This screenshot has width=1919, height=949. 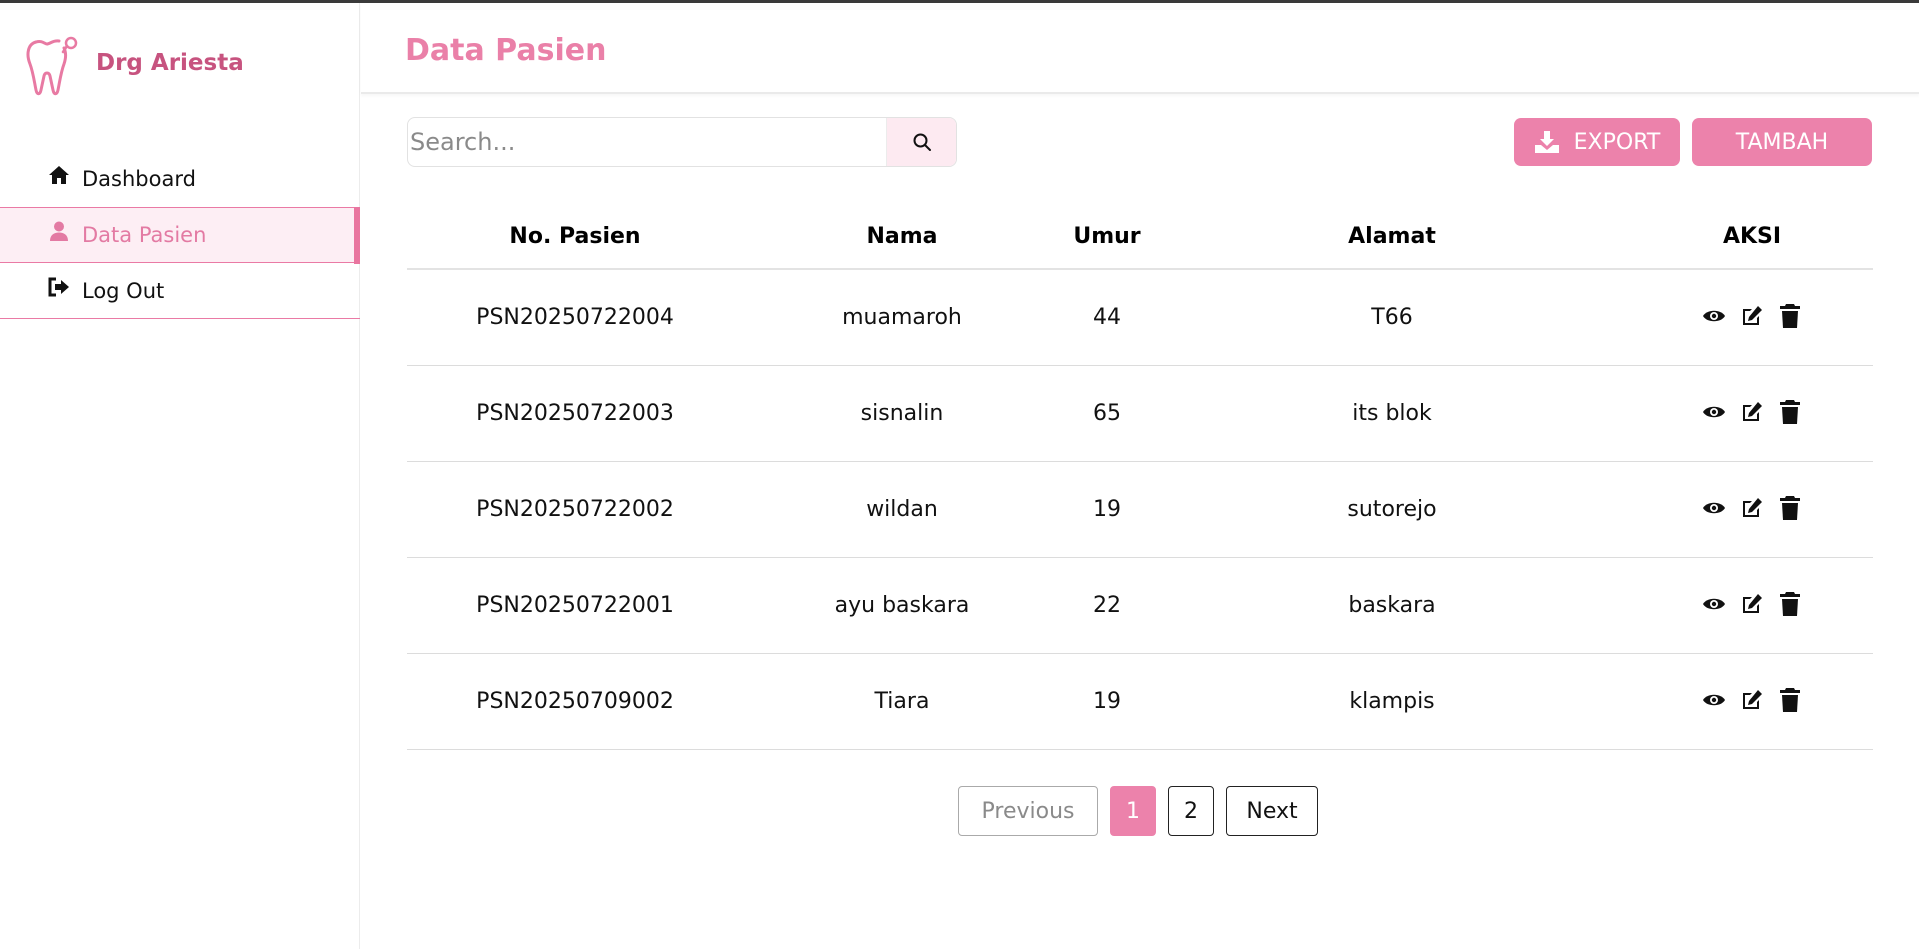 What do you see at coordinates (1547, 142) in the screenshot?
I see `download-icon` at bounding box center [1547, 142].